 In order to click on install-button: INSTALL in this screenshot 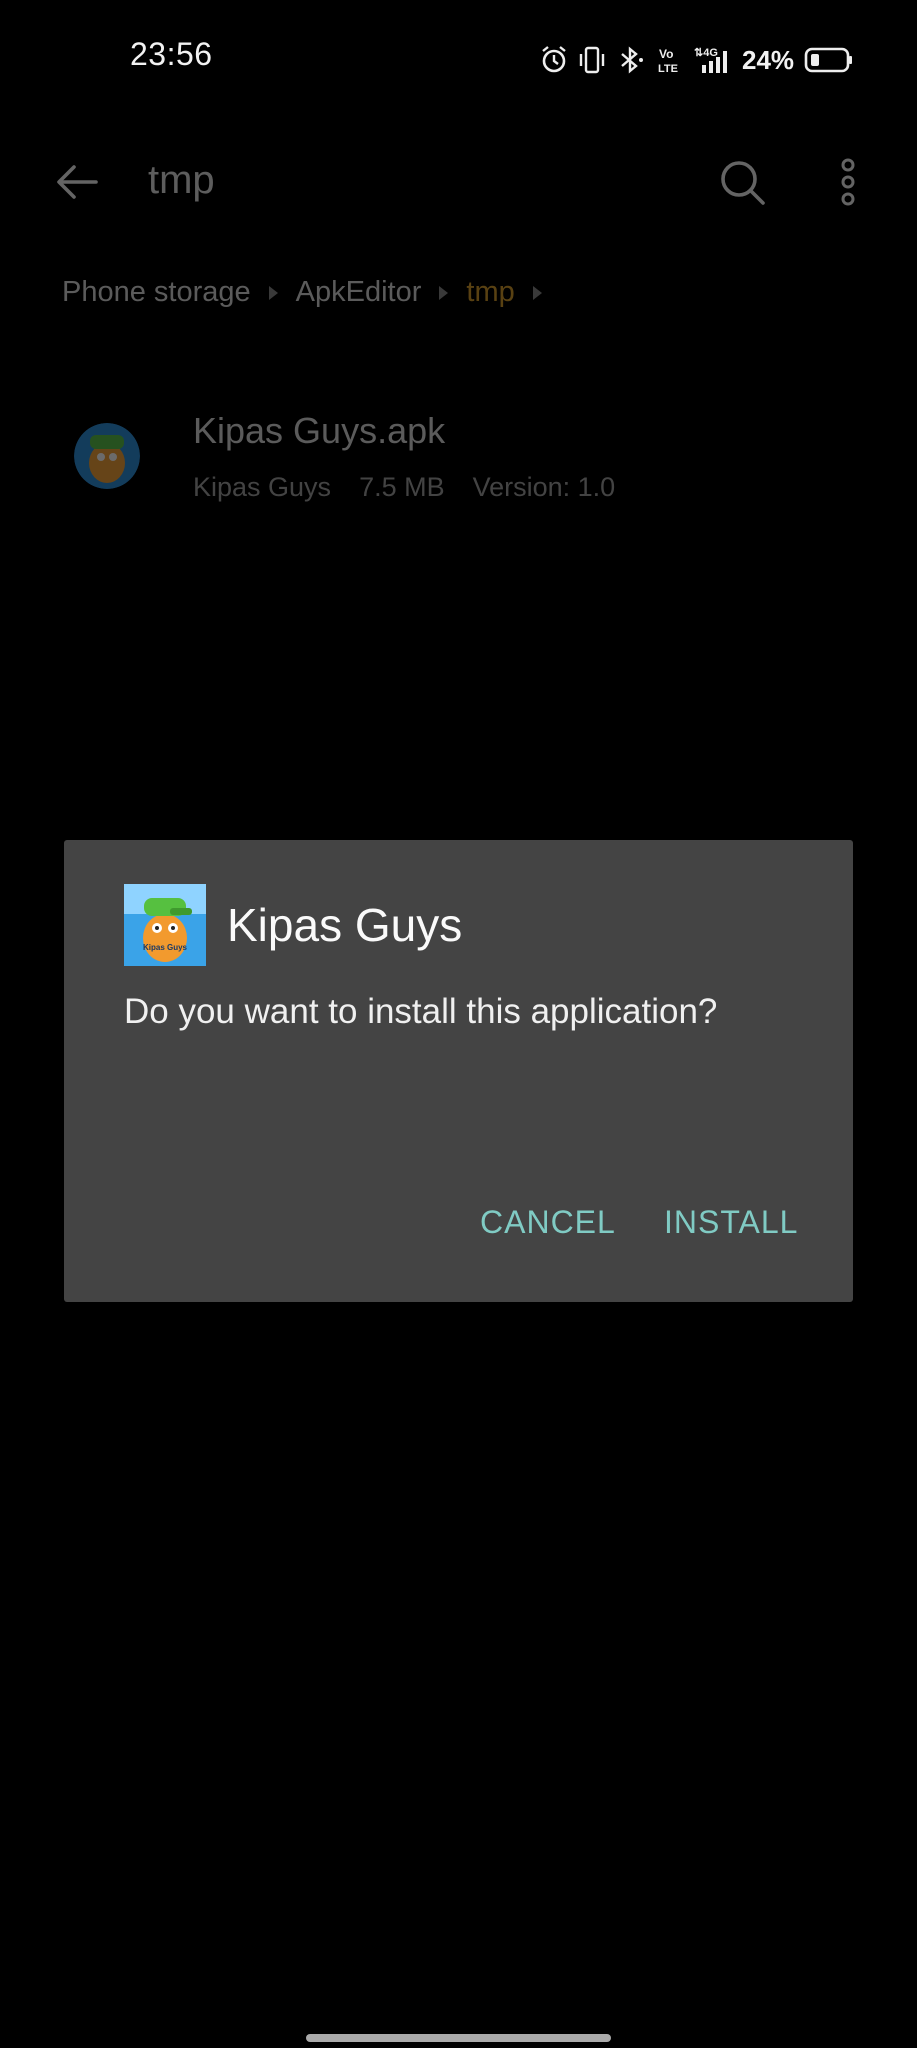, I will do `click(731, 1222)`.